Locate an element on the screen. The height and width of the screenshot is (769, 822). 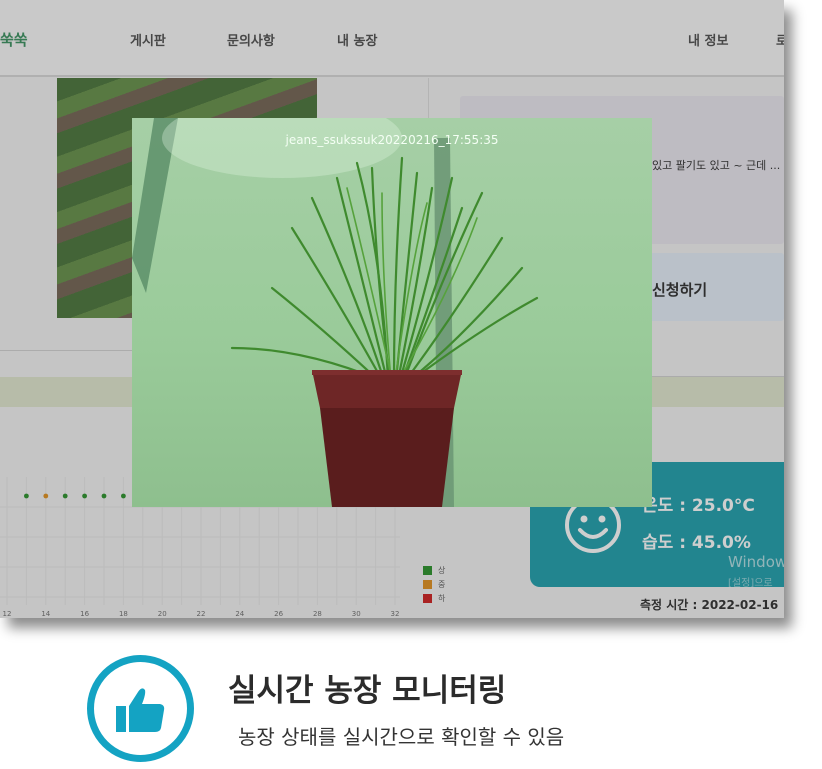
thumbs-up-icon is located at coordinates (140, 710).